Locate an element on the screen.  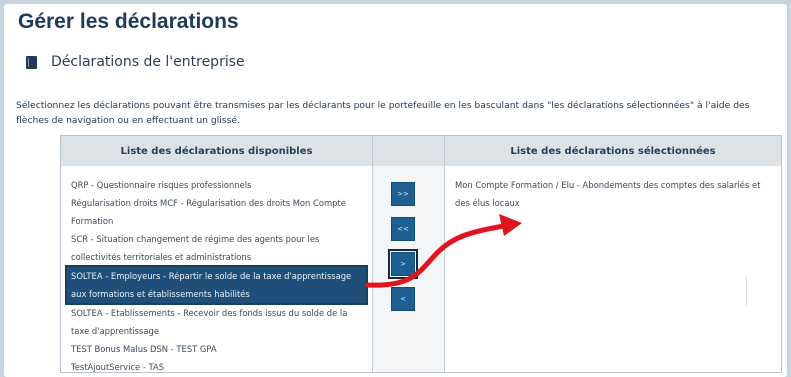
available-list-header: Liste des déclarations disponibles is located at coordinates (217, 151).